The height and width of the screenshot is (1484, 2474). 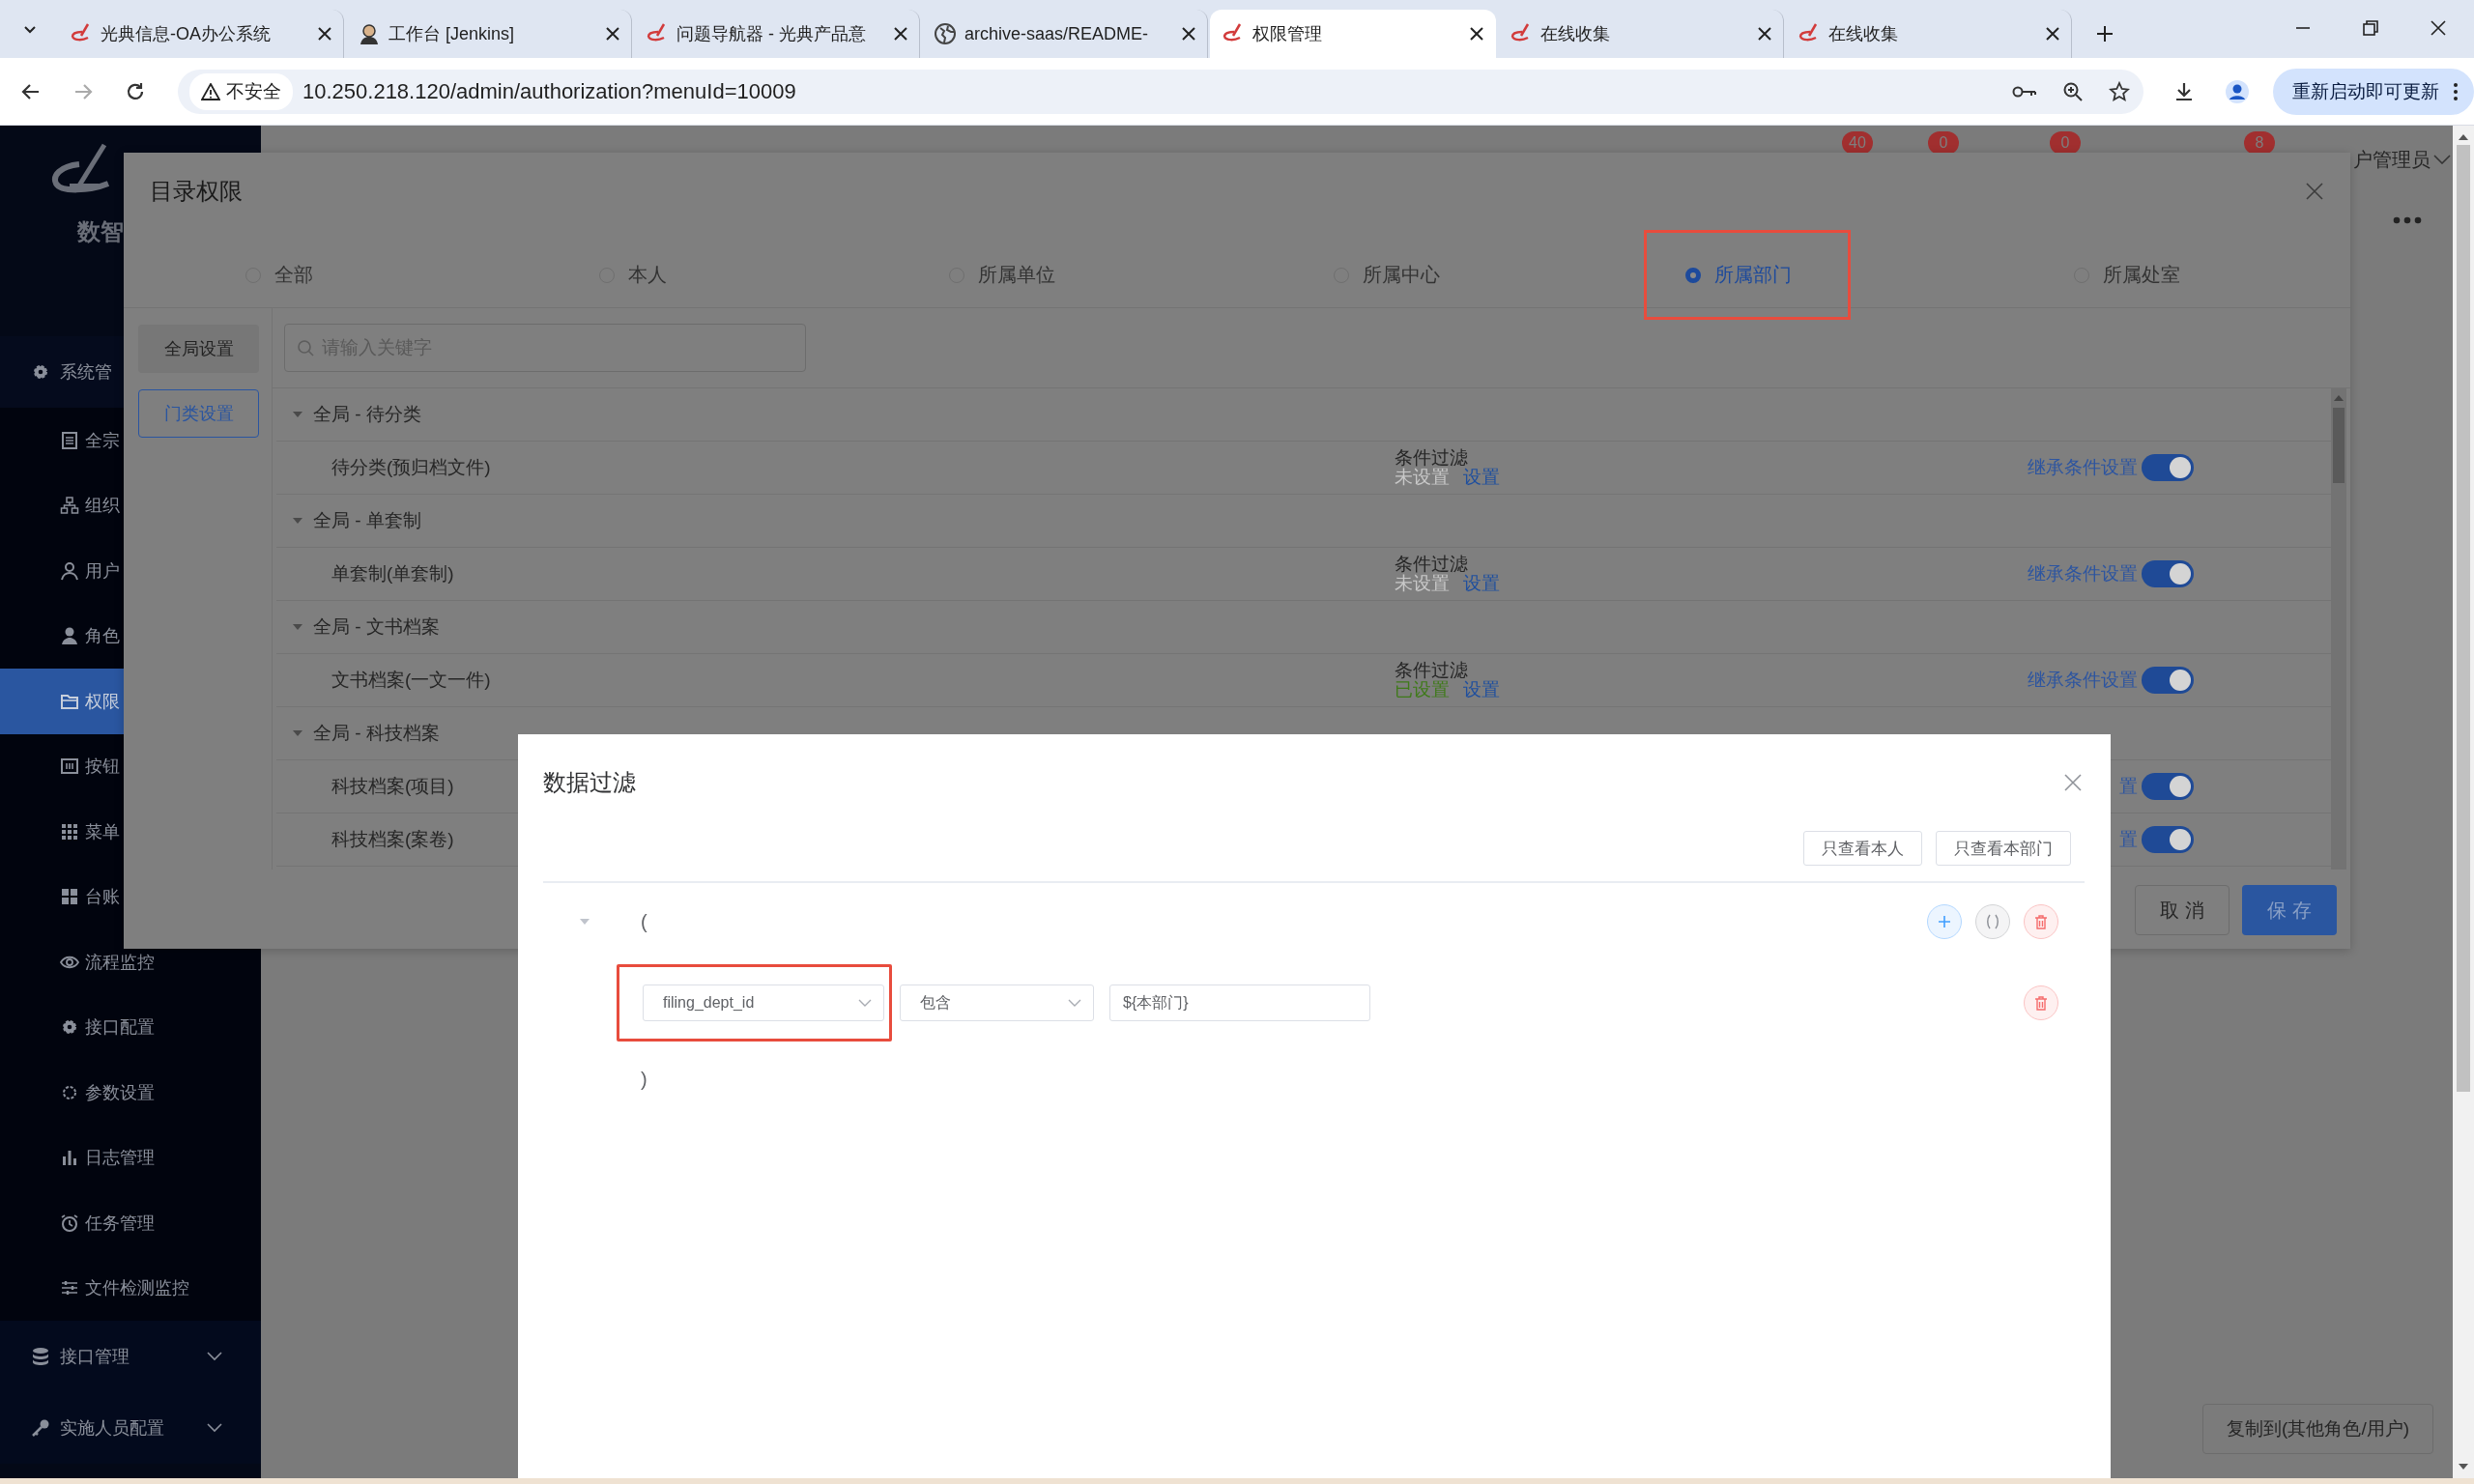 I want to click on open-paren: (, so click(x=644, y=922).